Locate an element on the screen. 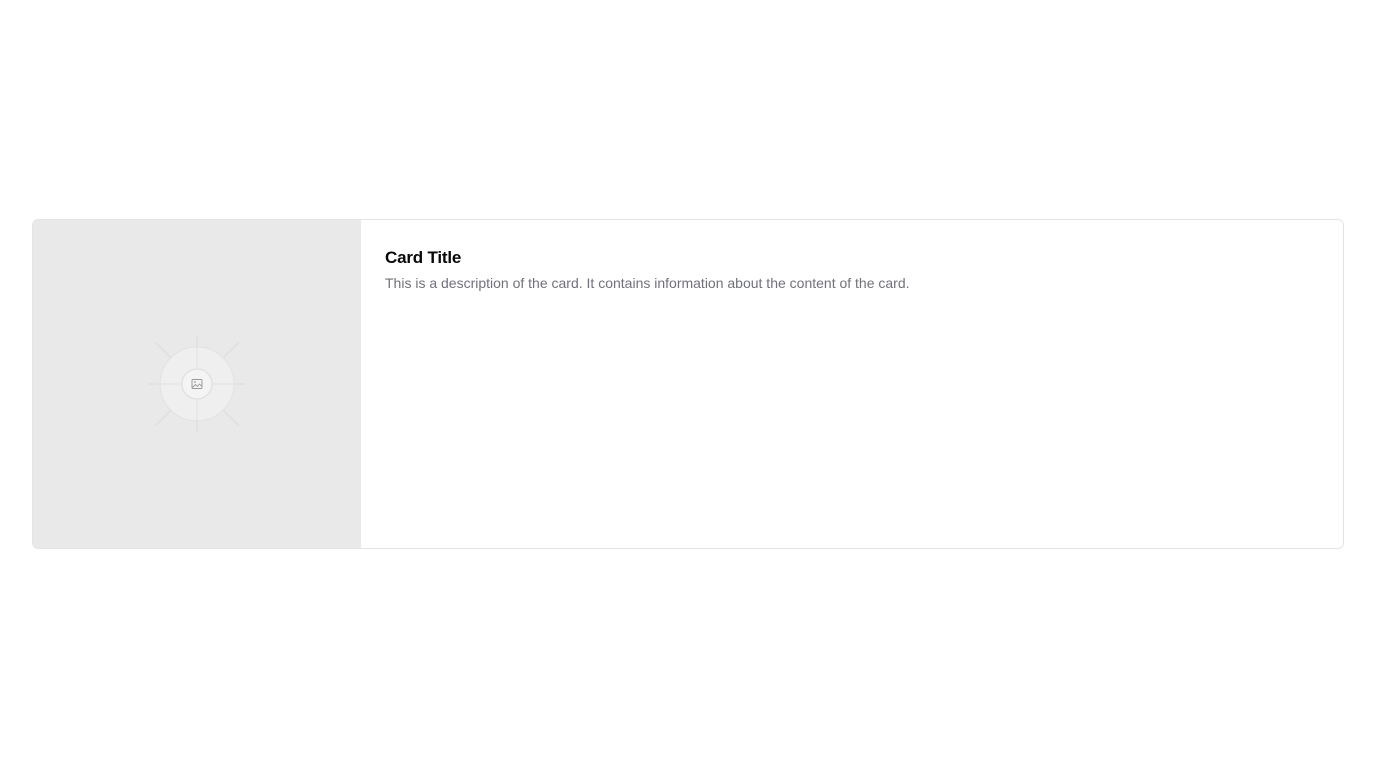 The width and height of the screenshot is (1376, 768). image-placeholder-icon is located at coordinates (197, 384).